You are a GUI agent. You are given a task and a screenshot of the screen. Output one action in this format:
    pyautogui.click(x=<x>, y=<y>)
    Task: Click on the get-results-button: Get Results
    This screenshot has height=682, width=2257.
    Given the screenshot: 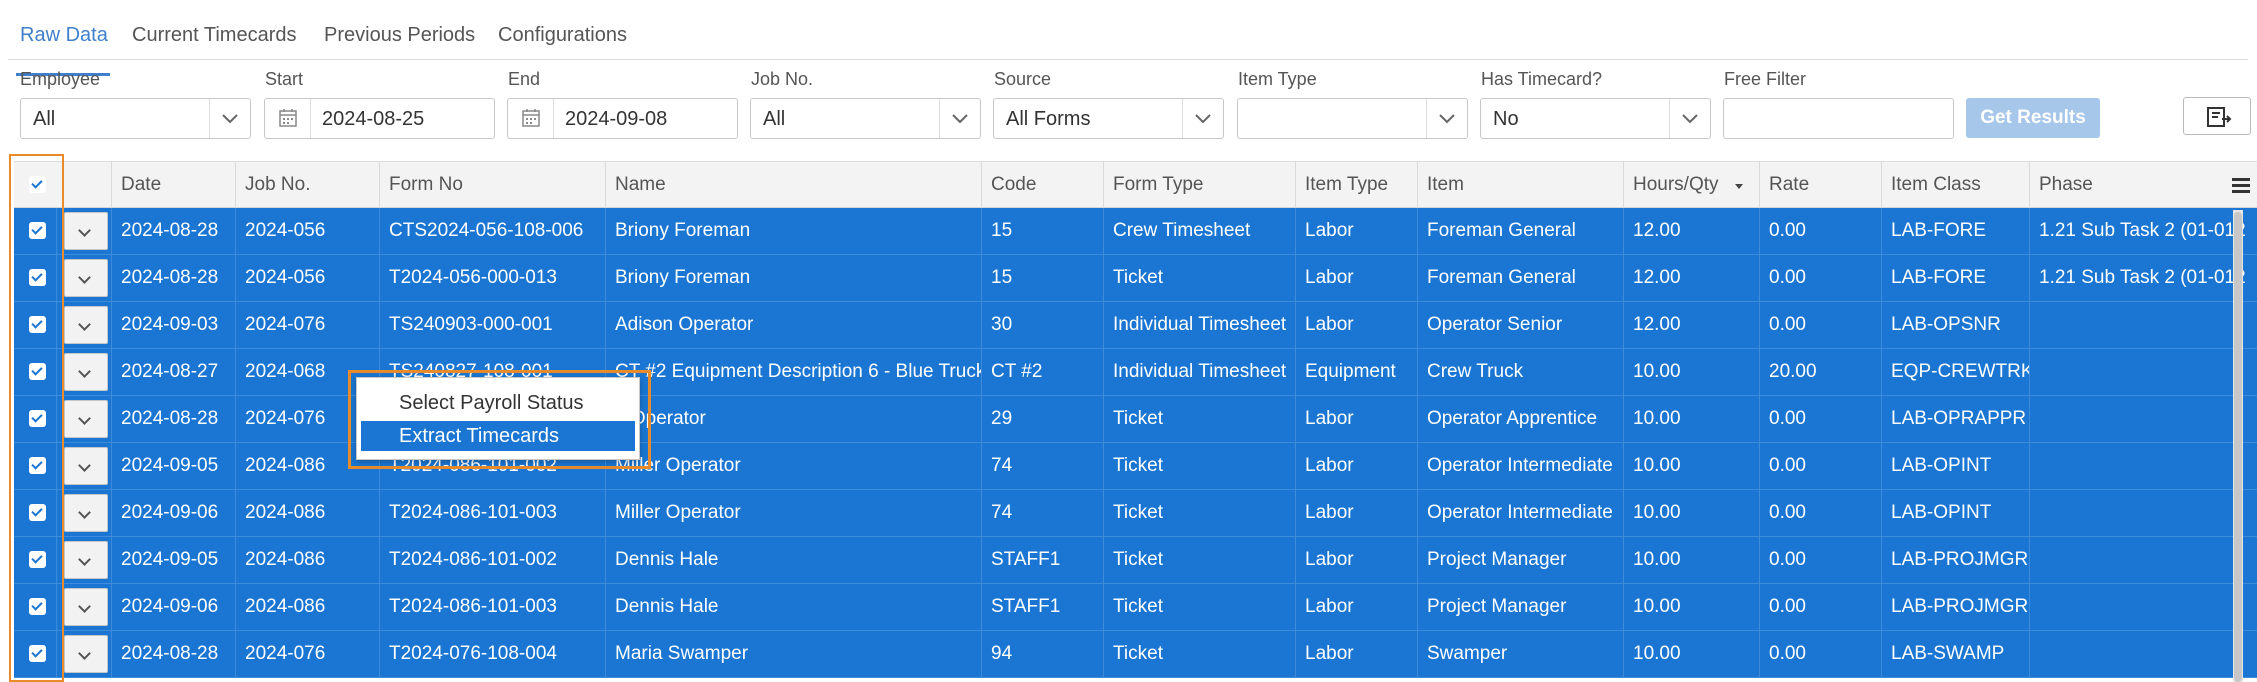 What is the action you would take?
    pyautogui.click(x=2033, y=118)
    